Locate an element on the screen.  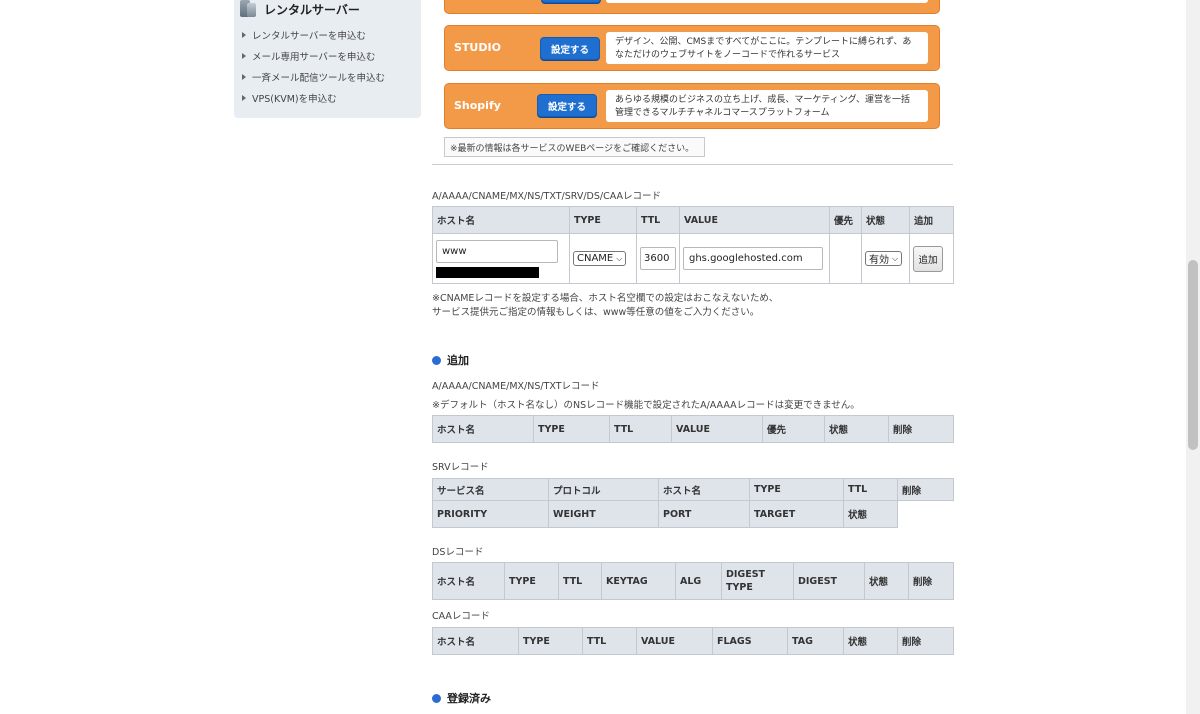
sidebar-item-rental-server: レンタルサーバーを申込む is located at coordinates (313, 34).